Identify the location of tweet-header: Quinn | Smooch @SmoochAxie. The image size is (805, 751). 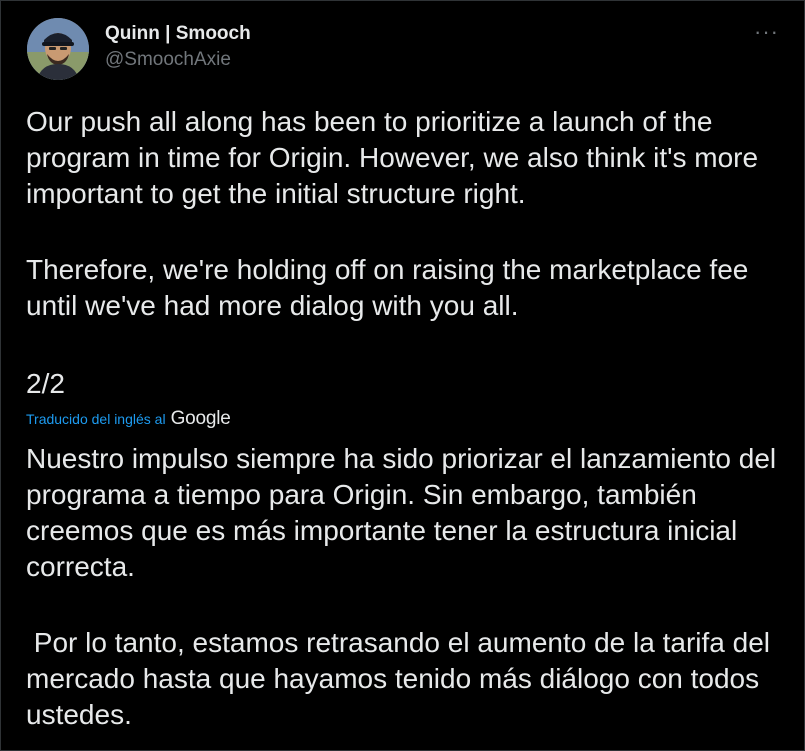
(139, 49).